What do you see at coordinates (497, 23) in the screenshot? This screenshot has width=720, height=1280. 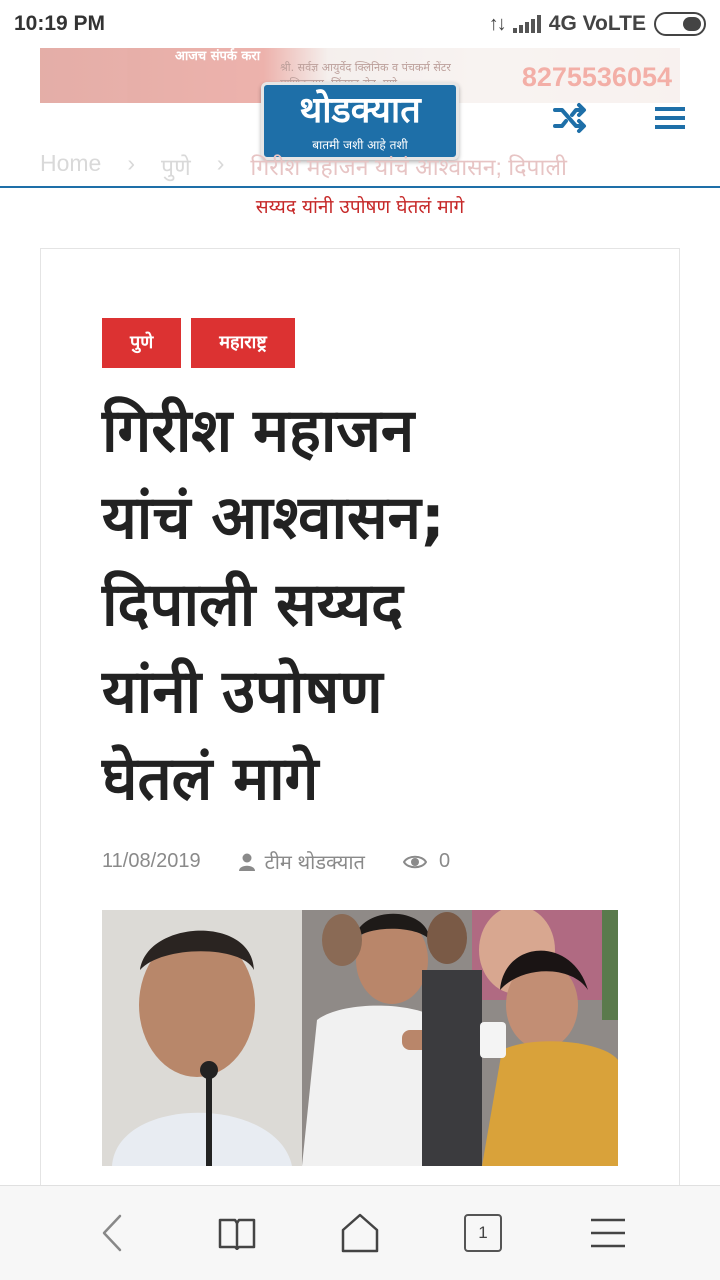 I see `data-transfer-icon: ↑↓` at bounding box center [497, 23].